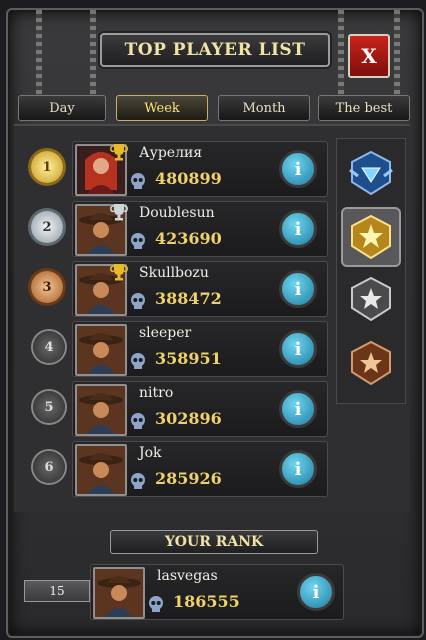 The height and width of the screenshot is (640, 426). Describe the element at coordinates (188, 358) in the screenshot. I see `player-score: 358951` at that location.